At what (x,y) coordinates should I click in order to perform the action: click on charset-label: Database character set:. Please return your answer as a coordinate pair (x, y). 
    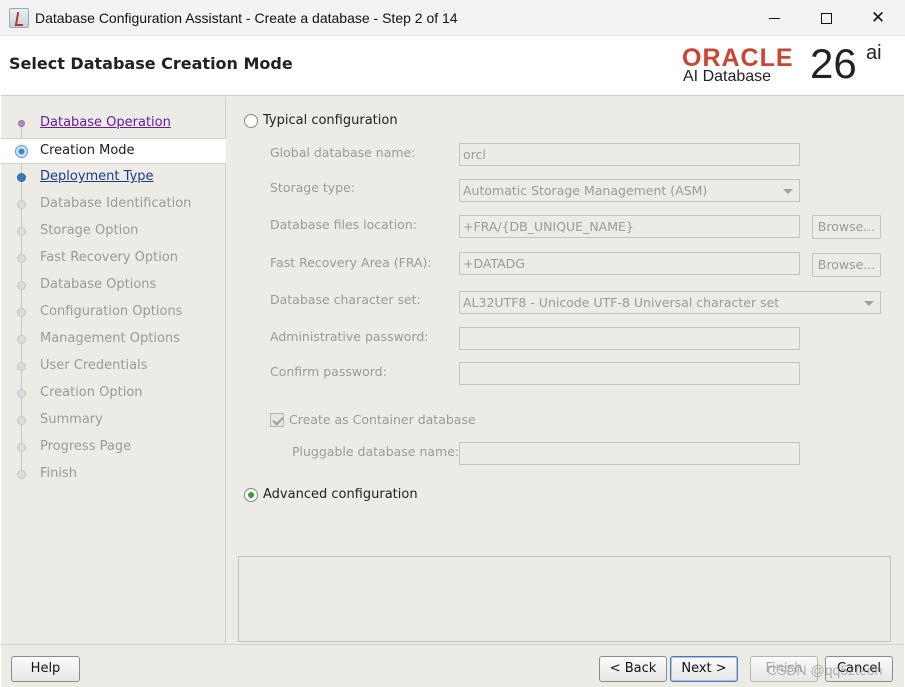
    Looking at the image, I should click on (345, 299).